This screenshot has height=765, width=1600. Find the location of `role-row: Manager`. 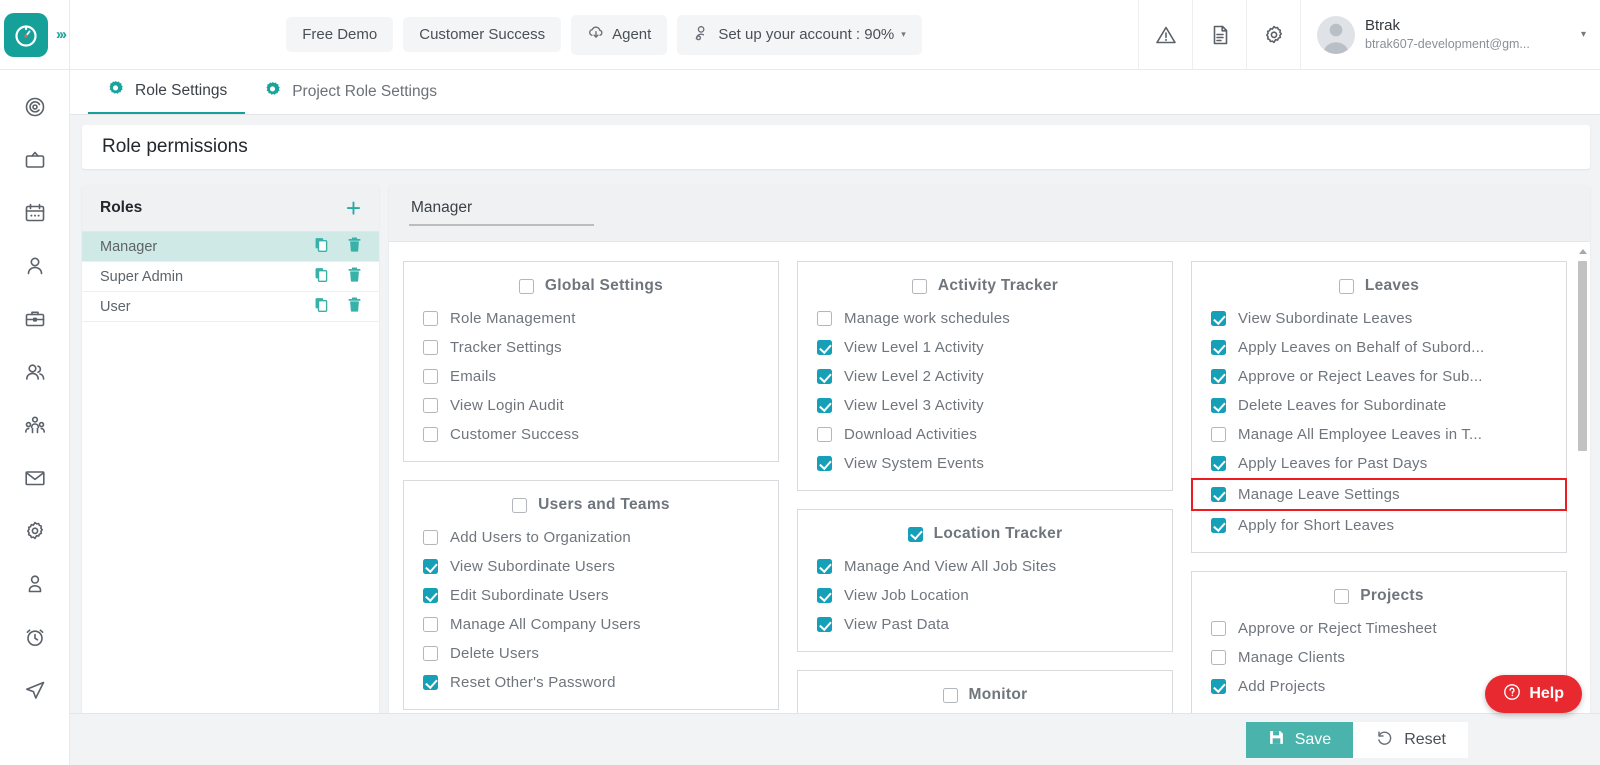

role-row: Manager is located at coordinates (230, 247).